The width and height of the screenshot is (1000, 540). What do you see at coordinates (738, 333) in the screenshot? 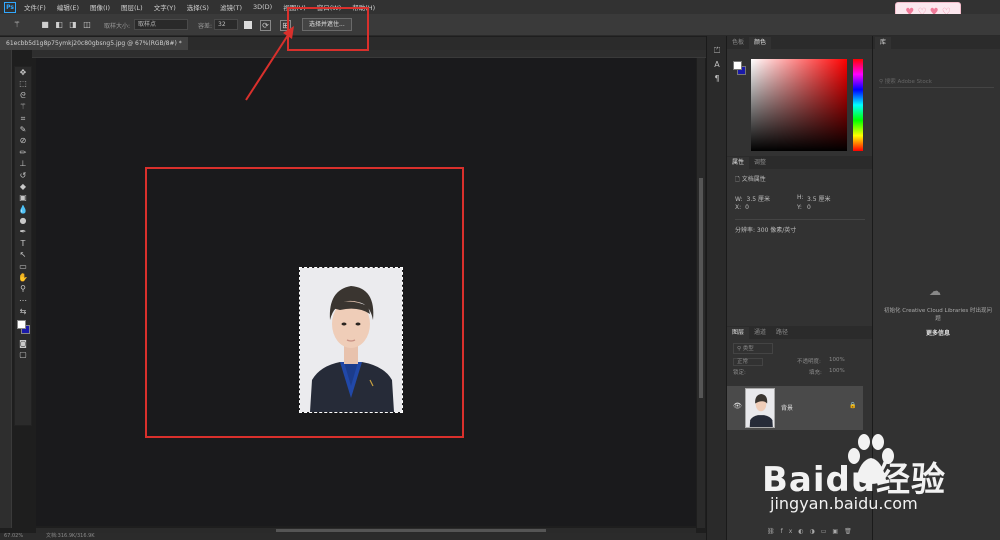
I see `tab-layers: 图层` at bounding box center [738, 333].